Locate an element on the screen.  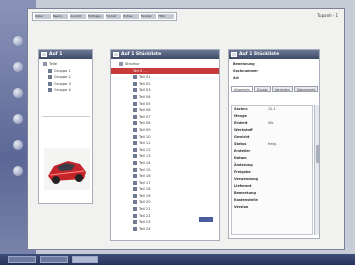
property-label: Datum is located at coordinates (240, 158).